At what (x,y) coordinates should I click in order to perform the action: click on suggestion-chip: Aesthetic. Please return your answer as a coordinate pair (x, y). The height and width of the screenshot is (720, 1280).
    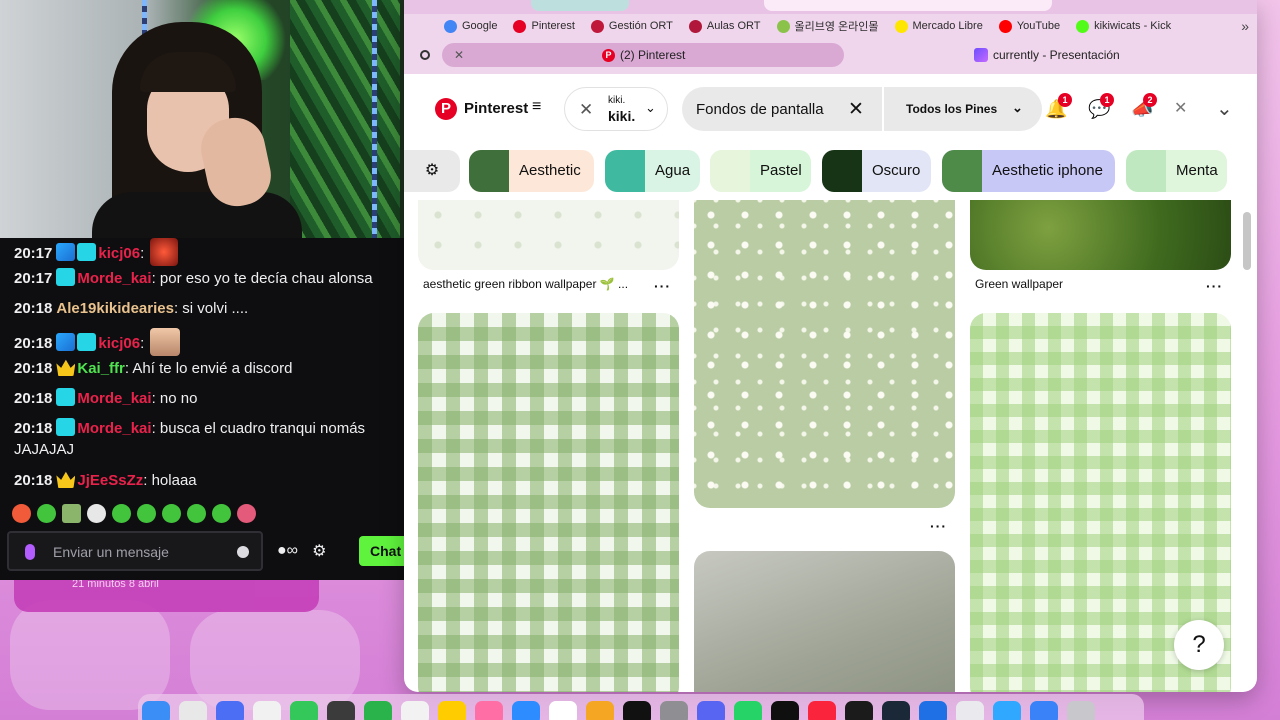
    Looking at the image, I should click on (531, 171).